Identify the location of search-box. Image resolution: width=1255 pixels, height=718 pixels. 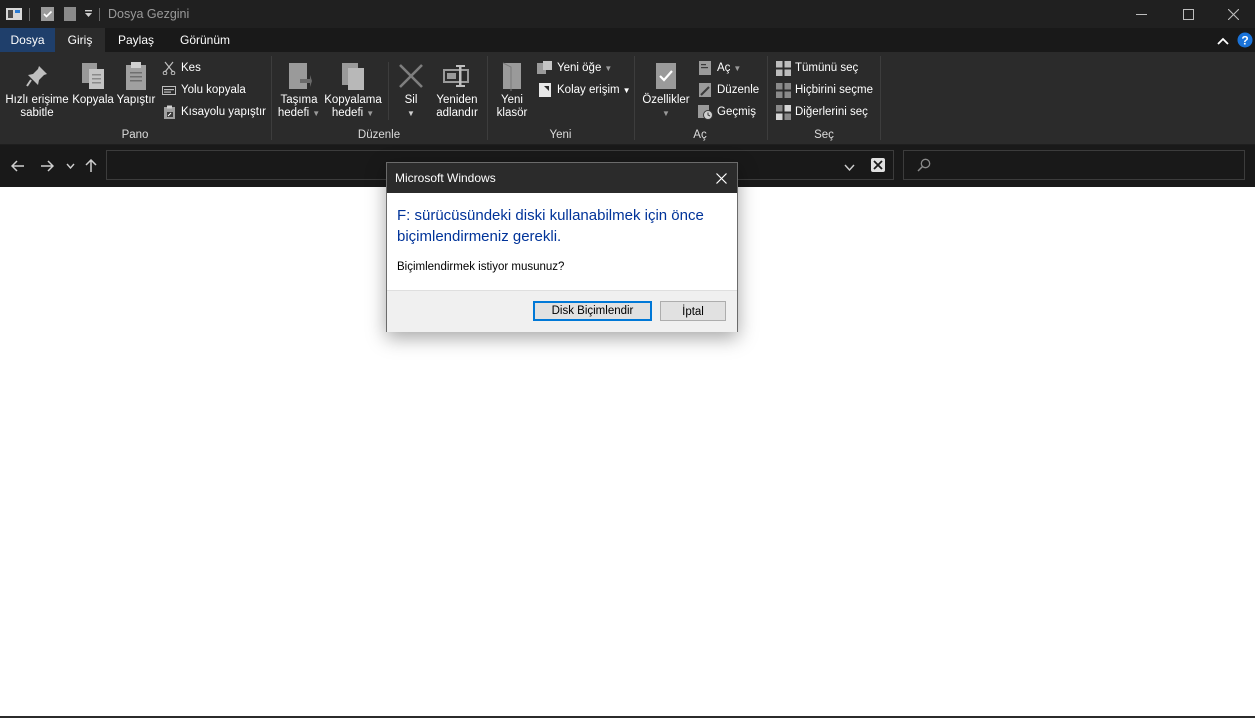
(1074, 165).